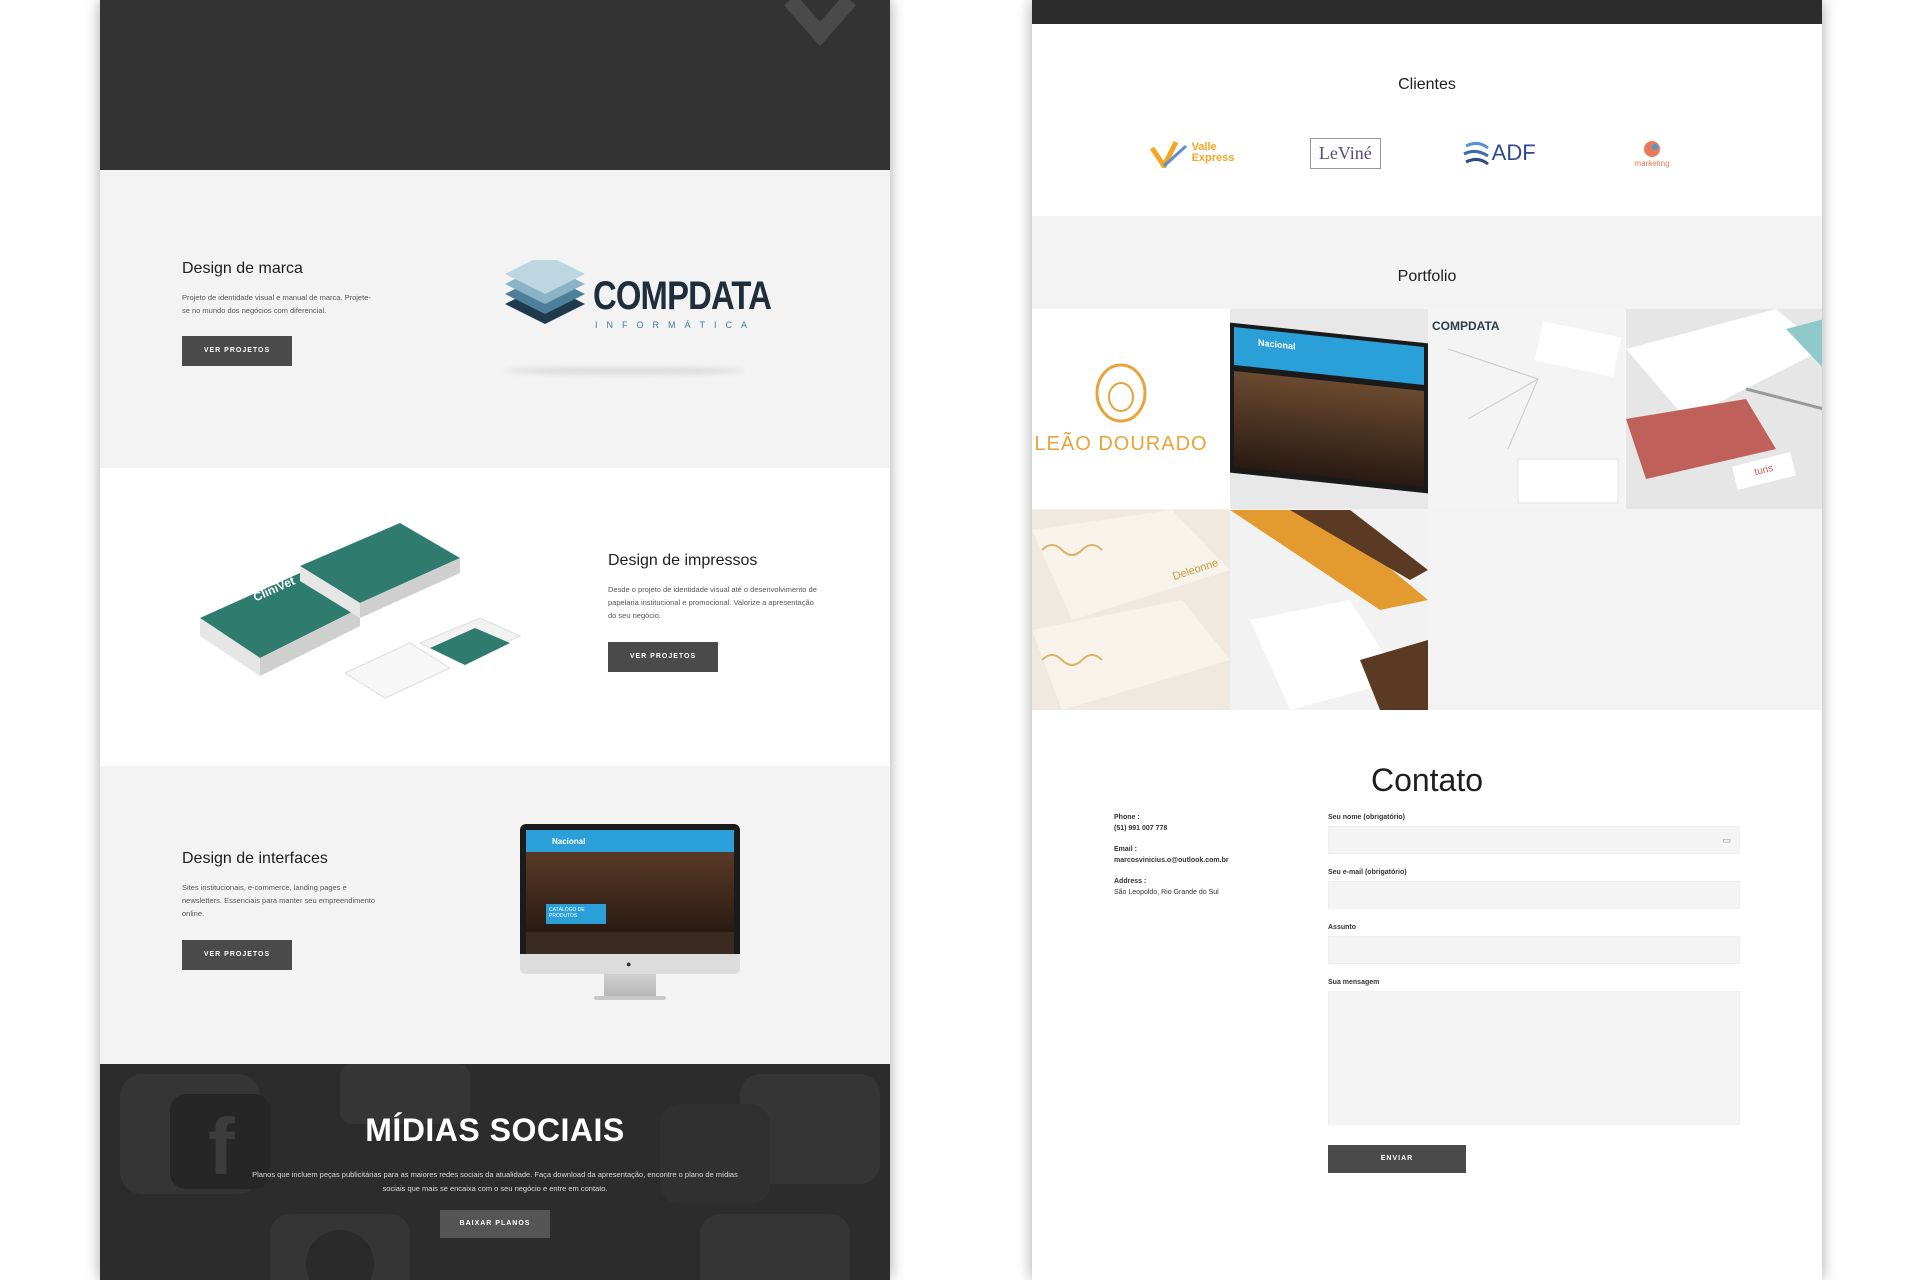 The image size is (1920, 1280). Describe the element at coordinates (545, 292) in the screenshot. I see `compdata-layers-icon` at that location.